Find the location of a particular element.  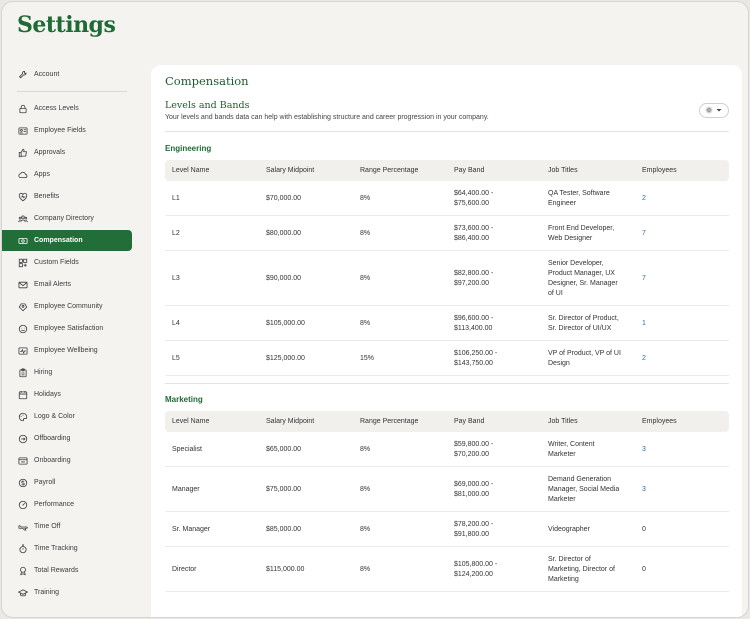

sidebar-item-holidays: Holidays is located at coordinates (67, 394).